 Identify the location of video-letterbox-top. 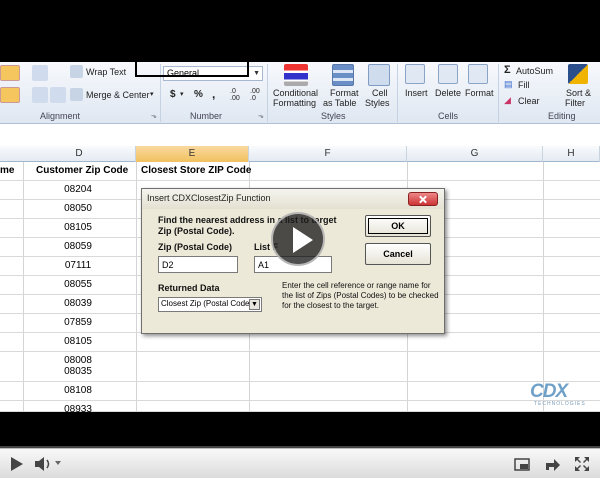
(300, 31).